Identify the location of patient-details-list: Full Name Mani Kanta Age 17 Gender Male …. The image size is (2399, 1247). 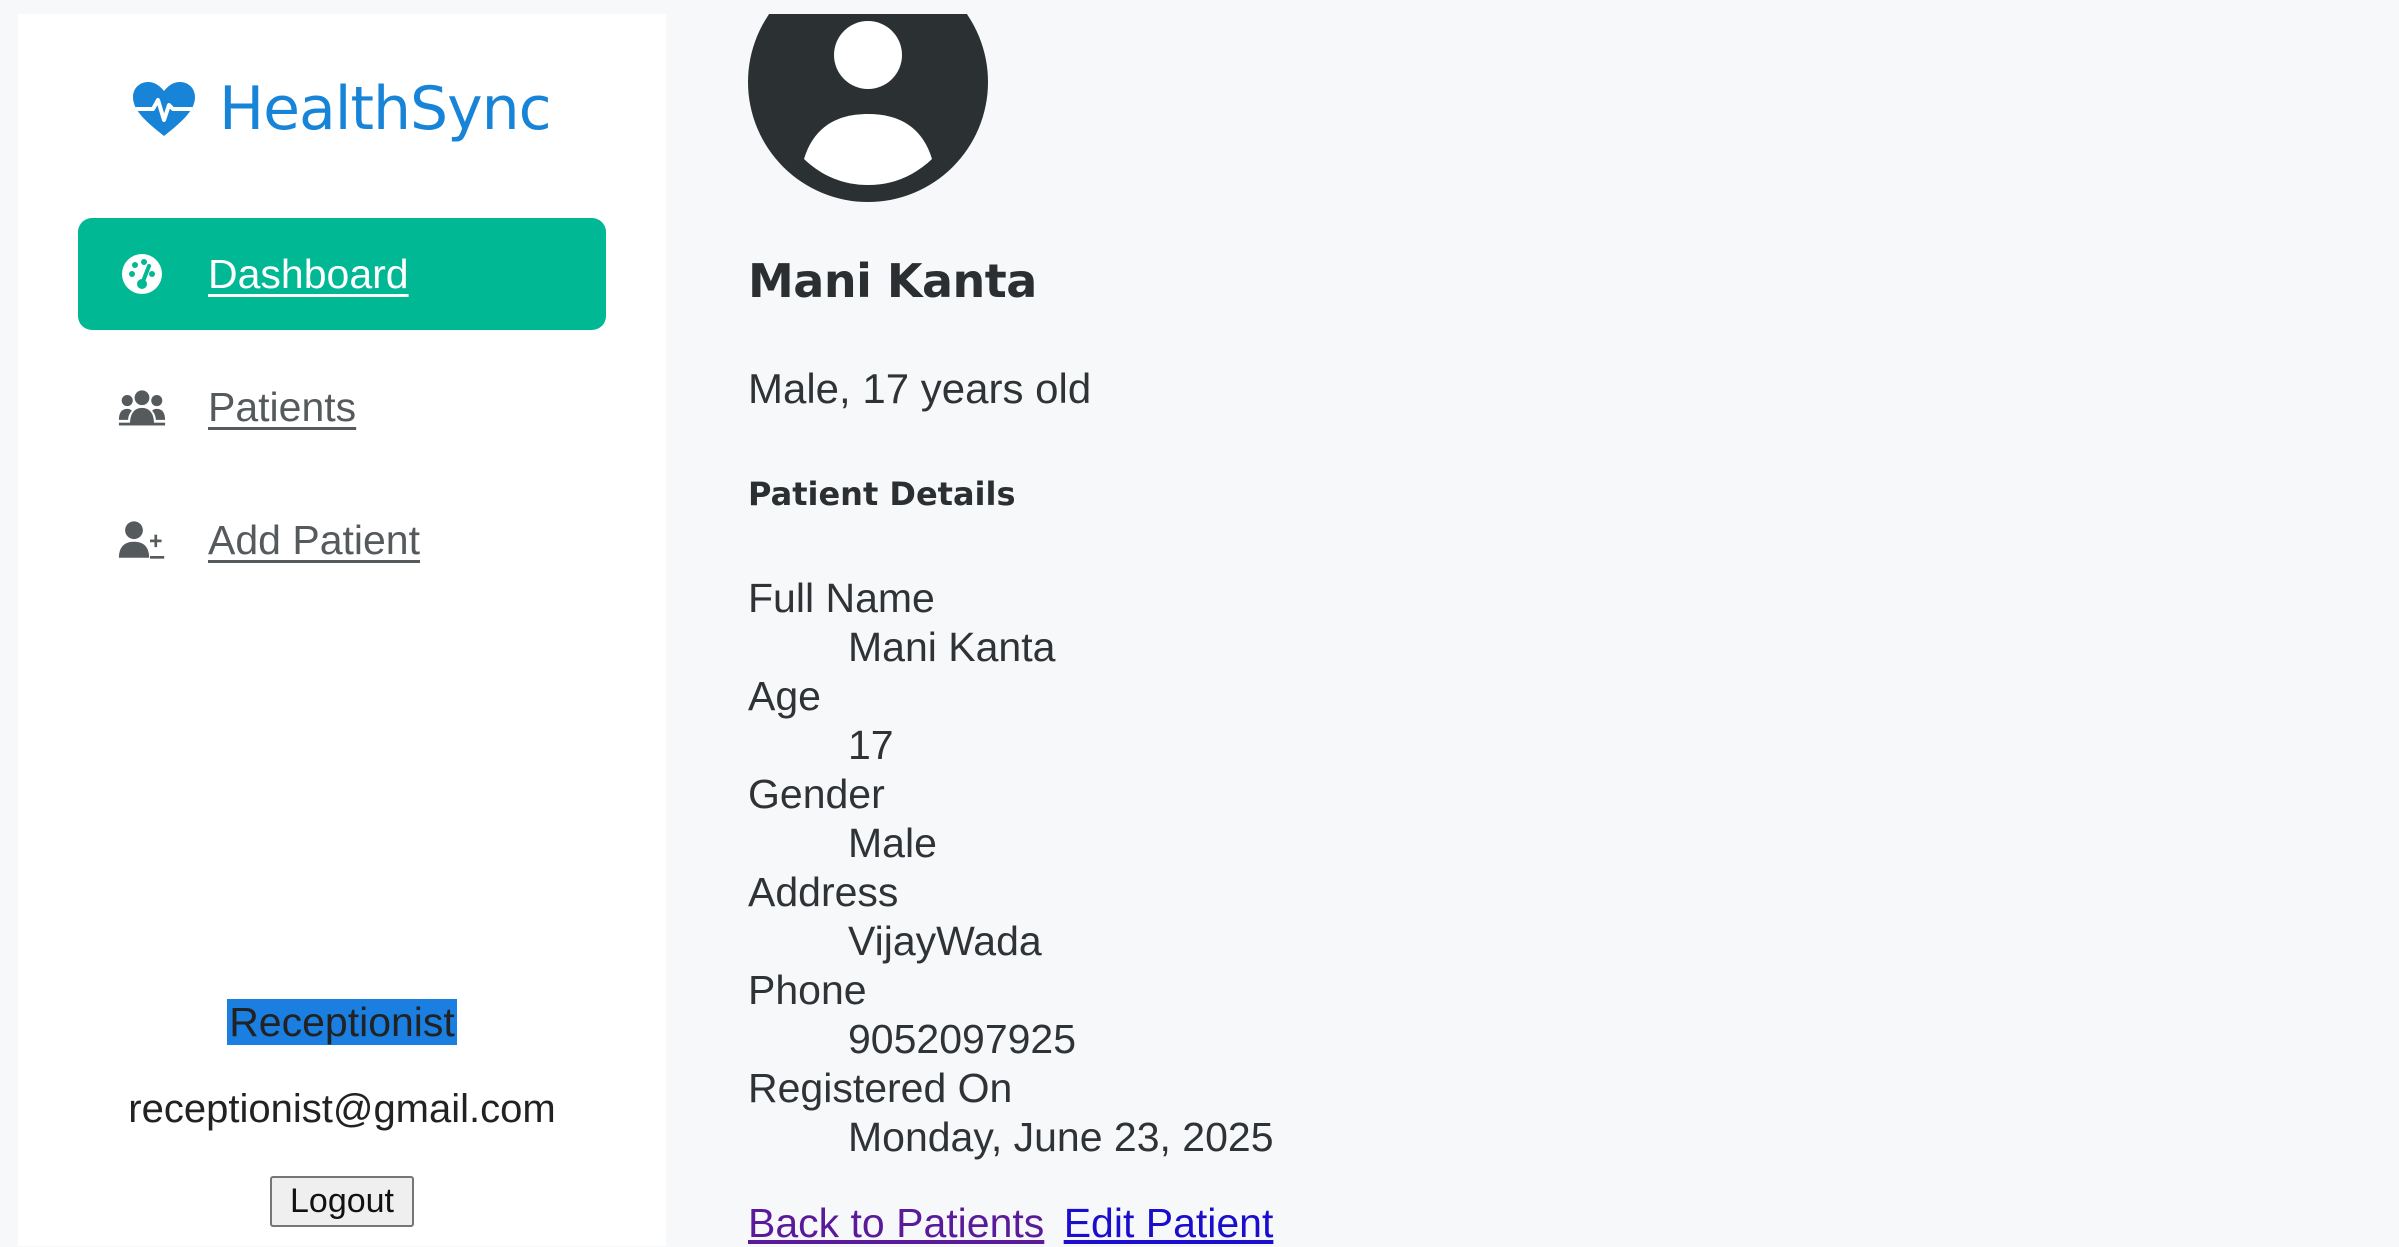
(1011, 868).